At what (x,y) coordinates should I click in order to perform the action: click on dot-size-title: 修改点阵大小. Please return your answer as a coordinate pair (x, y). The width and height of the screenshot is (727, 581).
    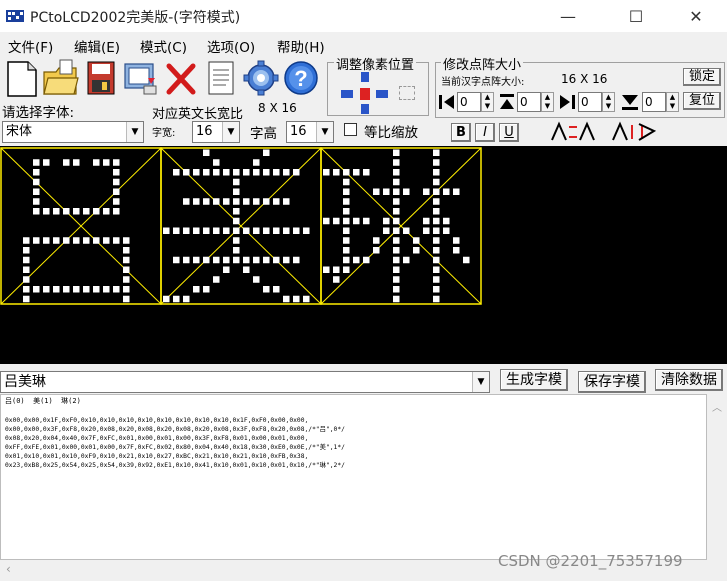
    Looking at the image, I should click on (482, 63).